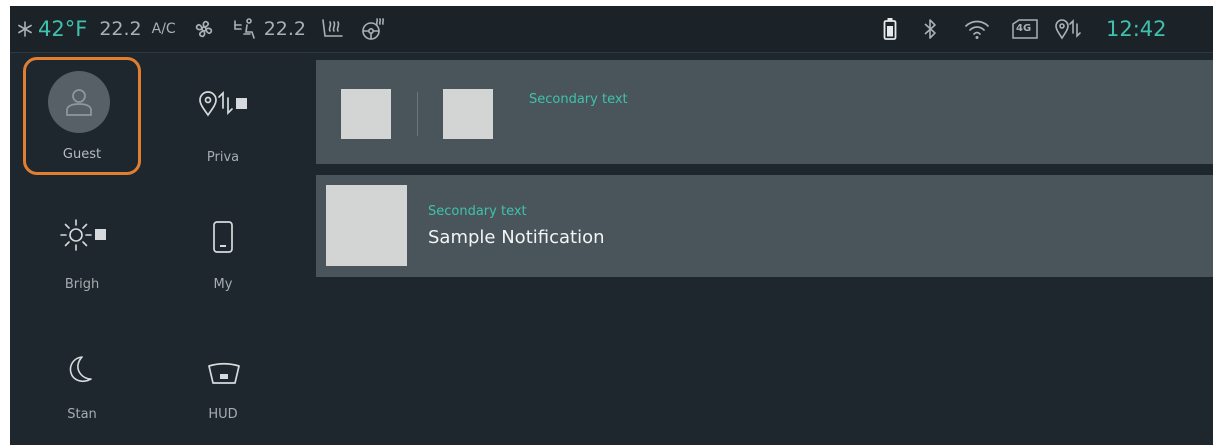 The width and height of the screenshot is (1213, 445). Describe the element at coordinates (82, 284) in the screenshot. I see `brightness-label: Brigh` at that location.